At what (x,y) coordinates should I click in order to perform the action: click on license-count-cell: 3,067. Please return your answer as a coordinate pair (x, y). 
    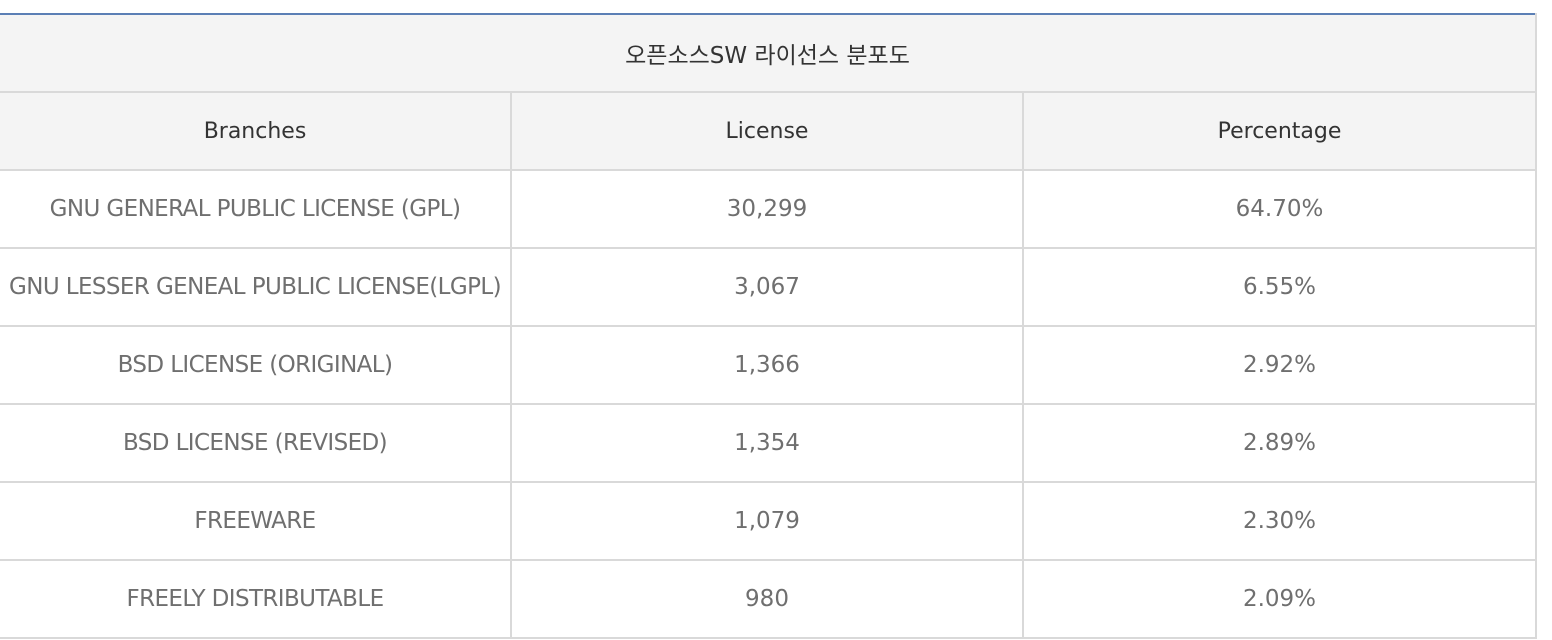
    Looking at the image, I should click on (767, 287).